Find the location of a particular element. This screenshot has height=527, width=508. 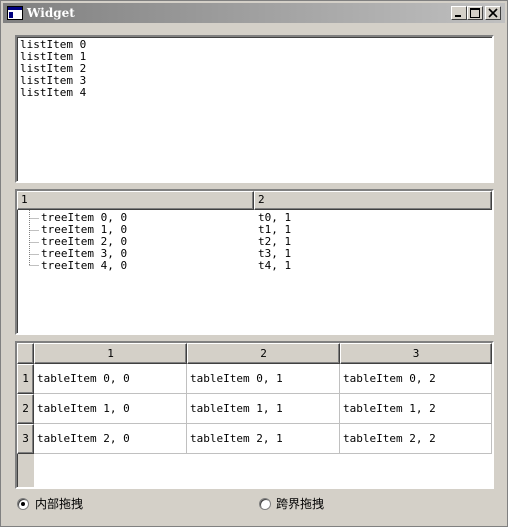

table-cell: tableItem 1, 1 is located at coordinates (263, 409).